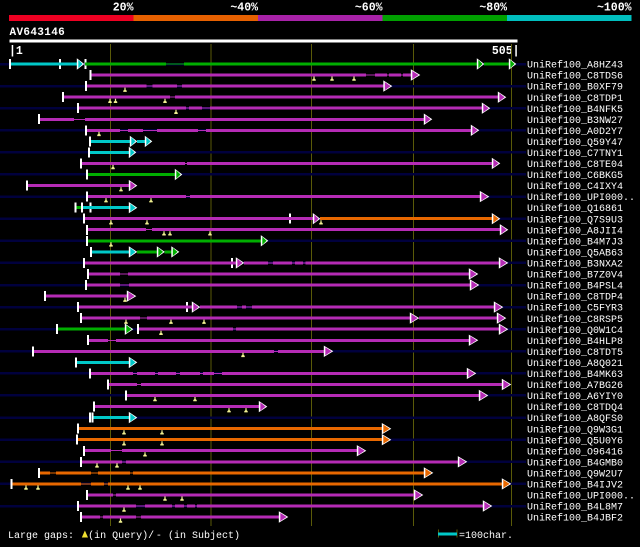 This screenshot has height=547, width=640. Describe the element at coordinates (575, 276) in the screenshot. I see `svg-text: UniRef100_B7Z0V4` at that location.